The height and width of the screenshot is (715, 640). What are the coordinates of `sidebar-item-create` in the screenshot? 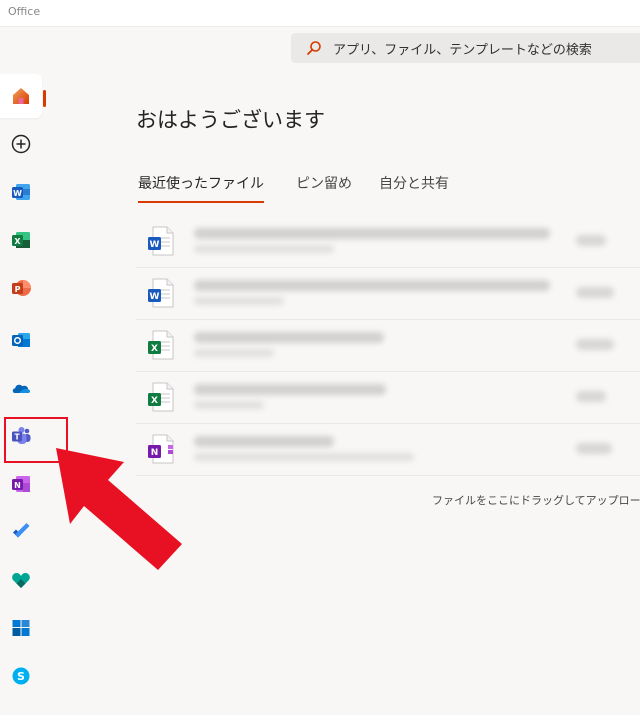 It's located at (21, 144).